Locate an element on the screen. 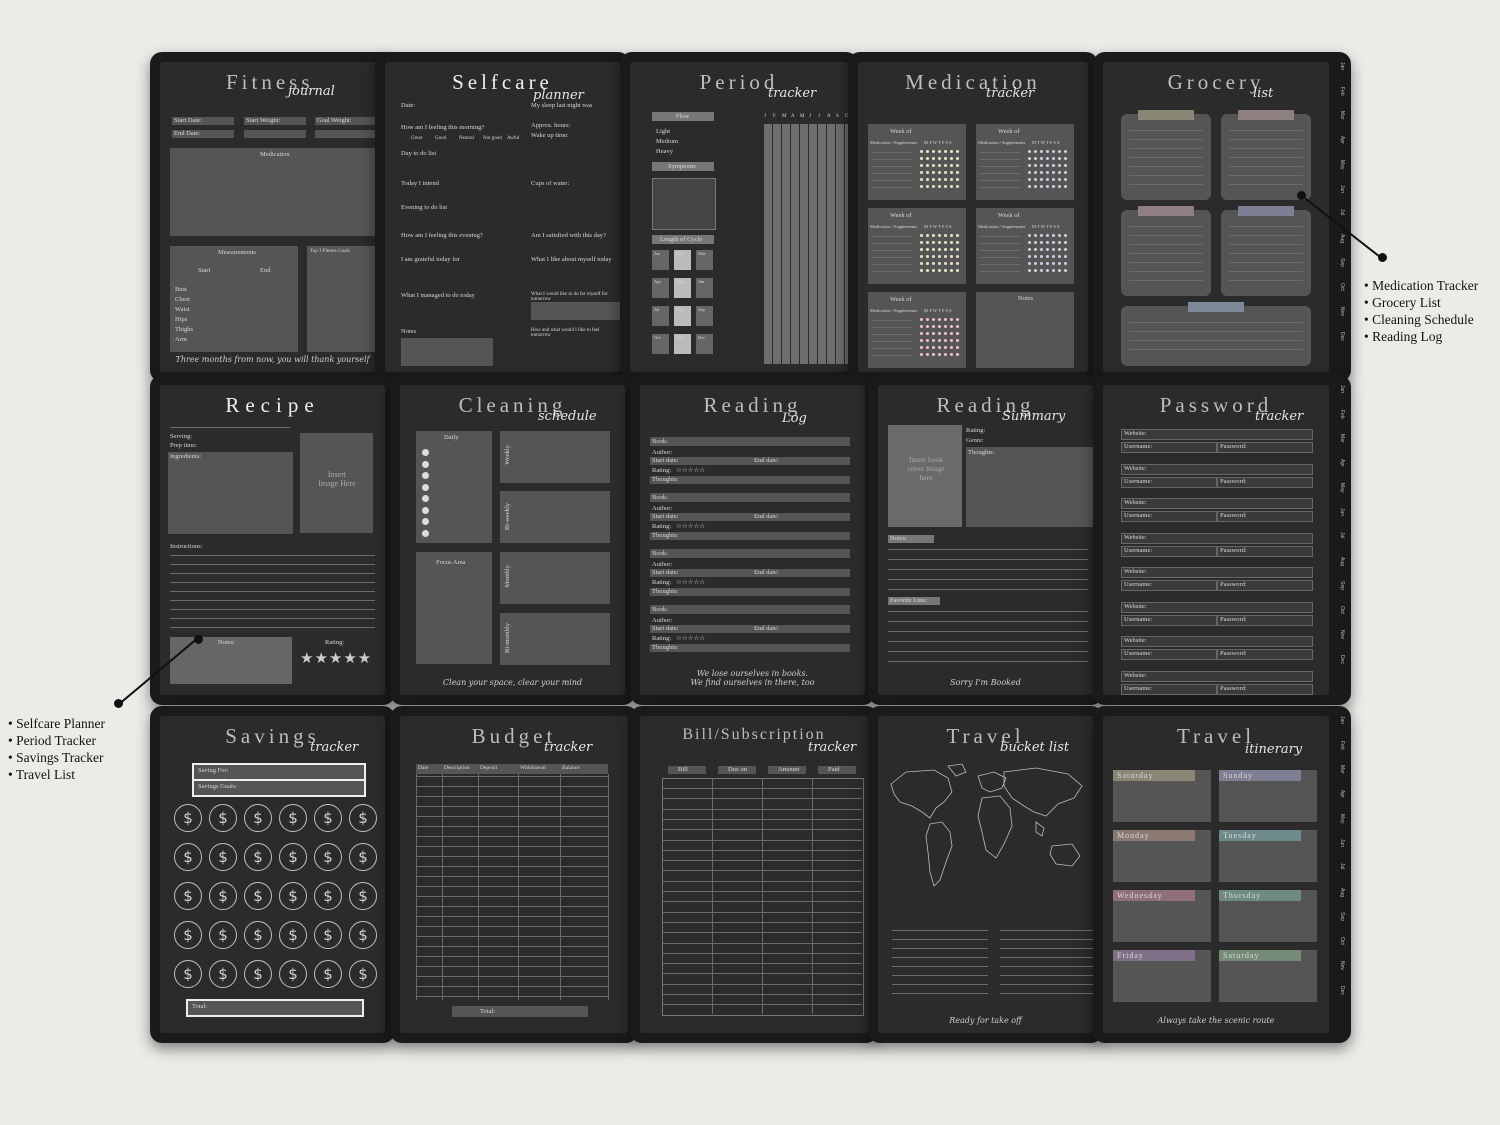  page-title: Recipe is located at coordinates (272, 405).